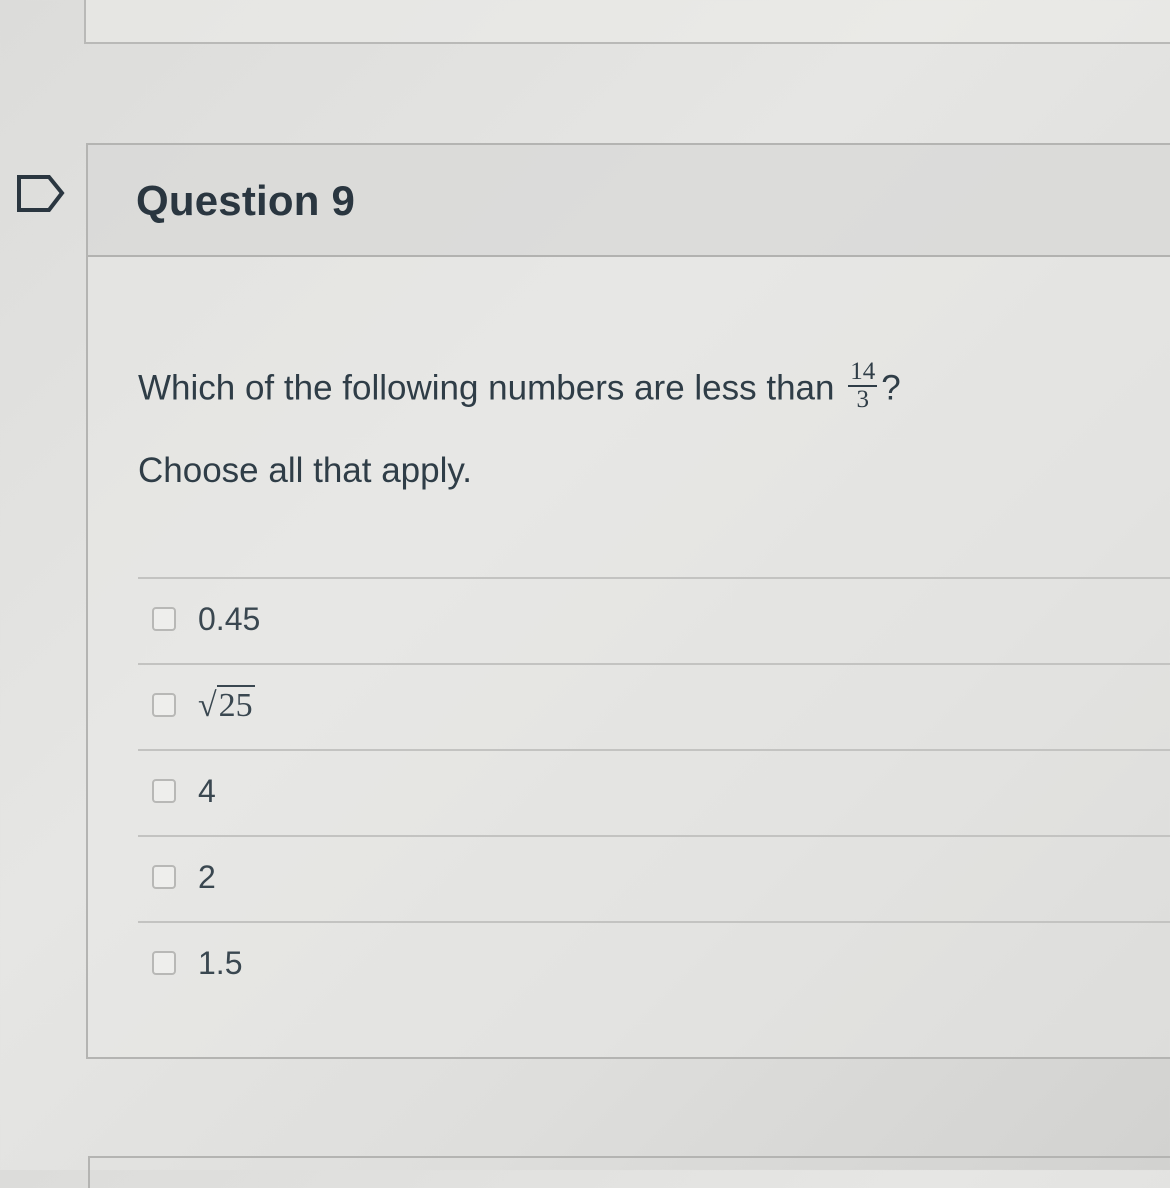 The height and width of the screenshot is (1188, 1170). What do you see at coordinates (207, 877) in the screenshot?
I see `answer-label: 2` at bounding box center [207, 877].